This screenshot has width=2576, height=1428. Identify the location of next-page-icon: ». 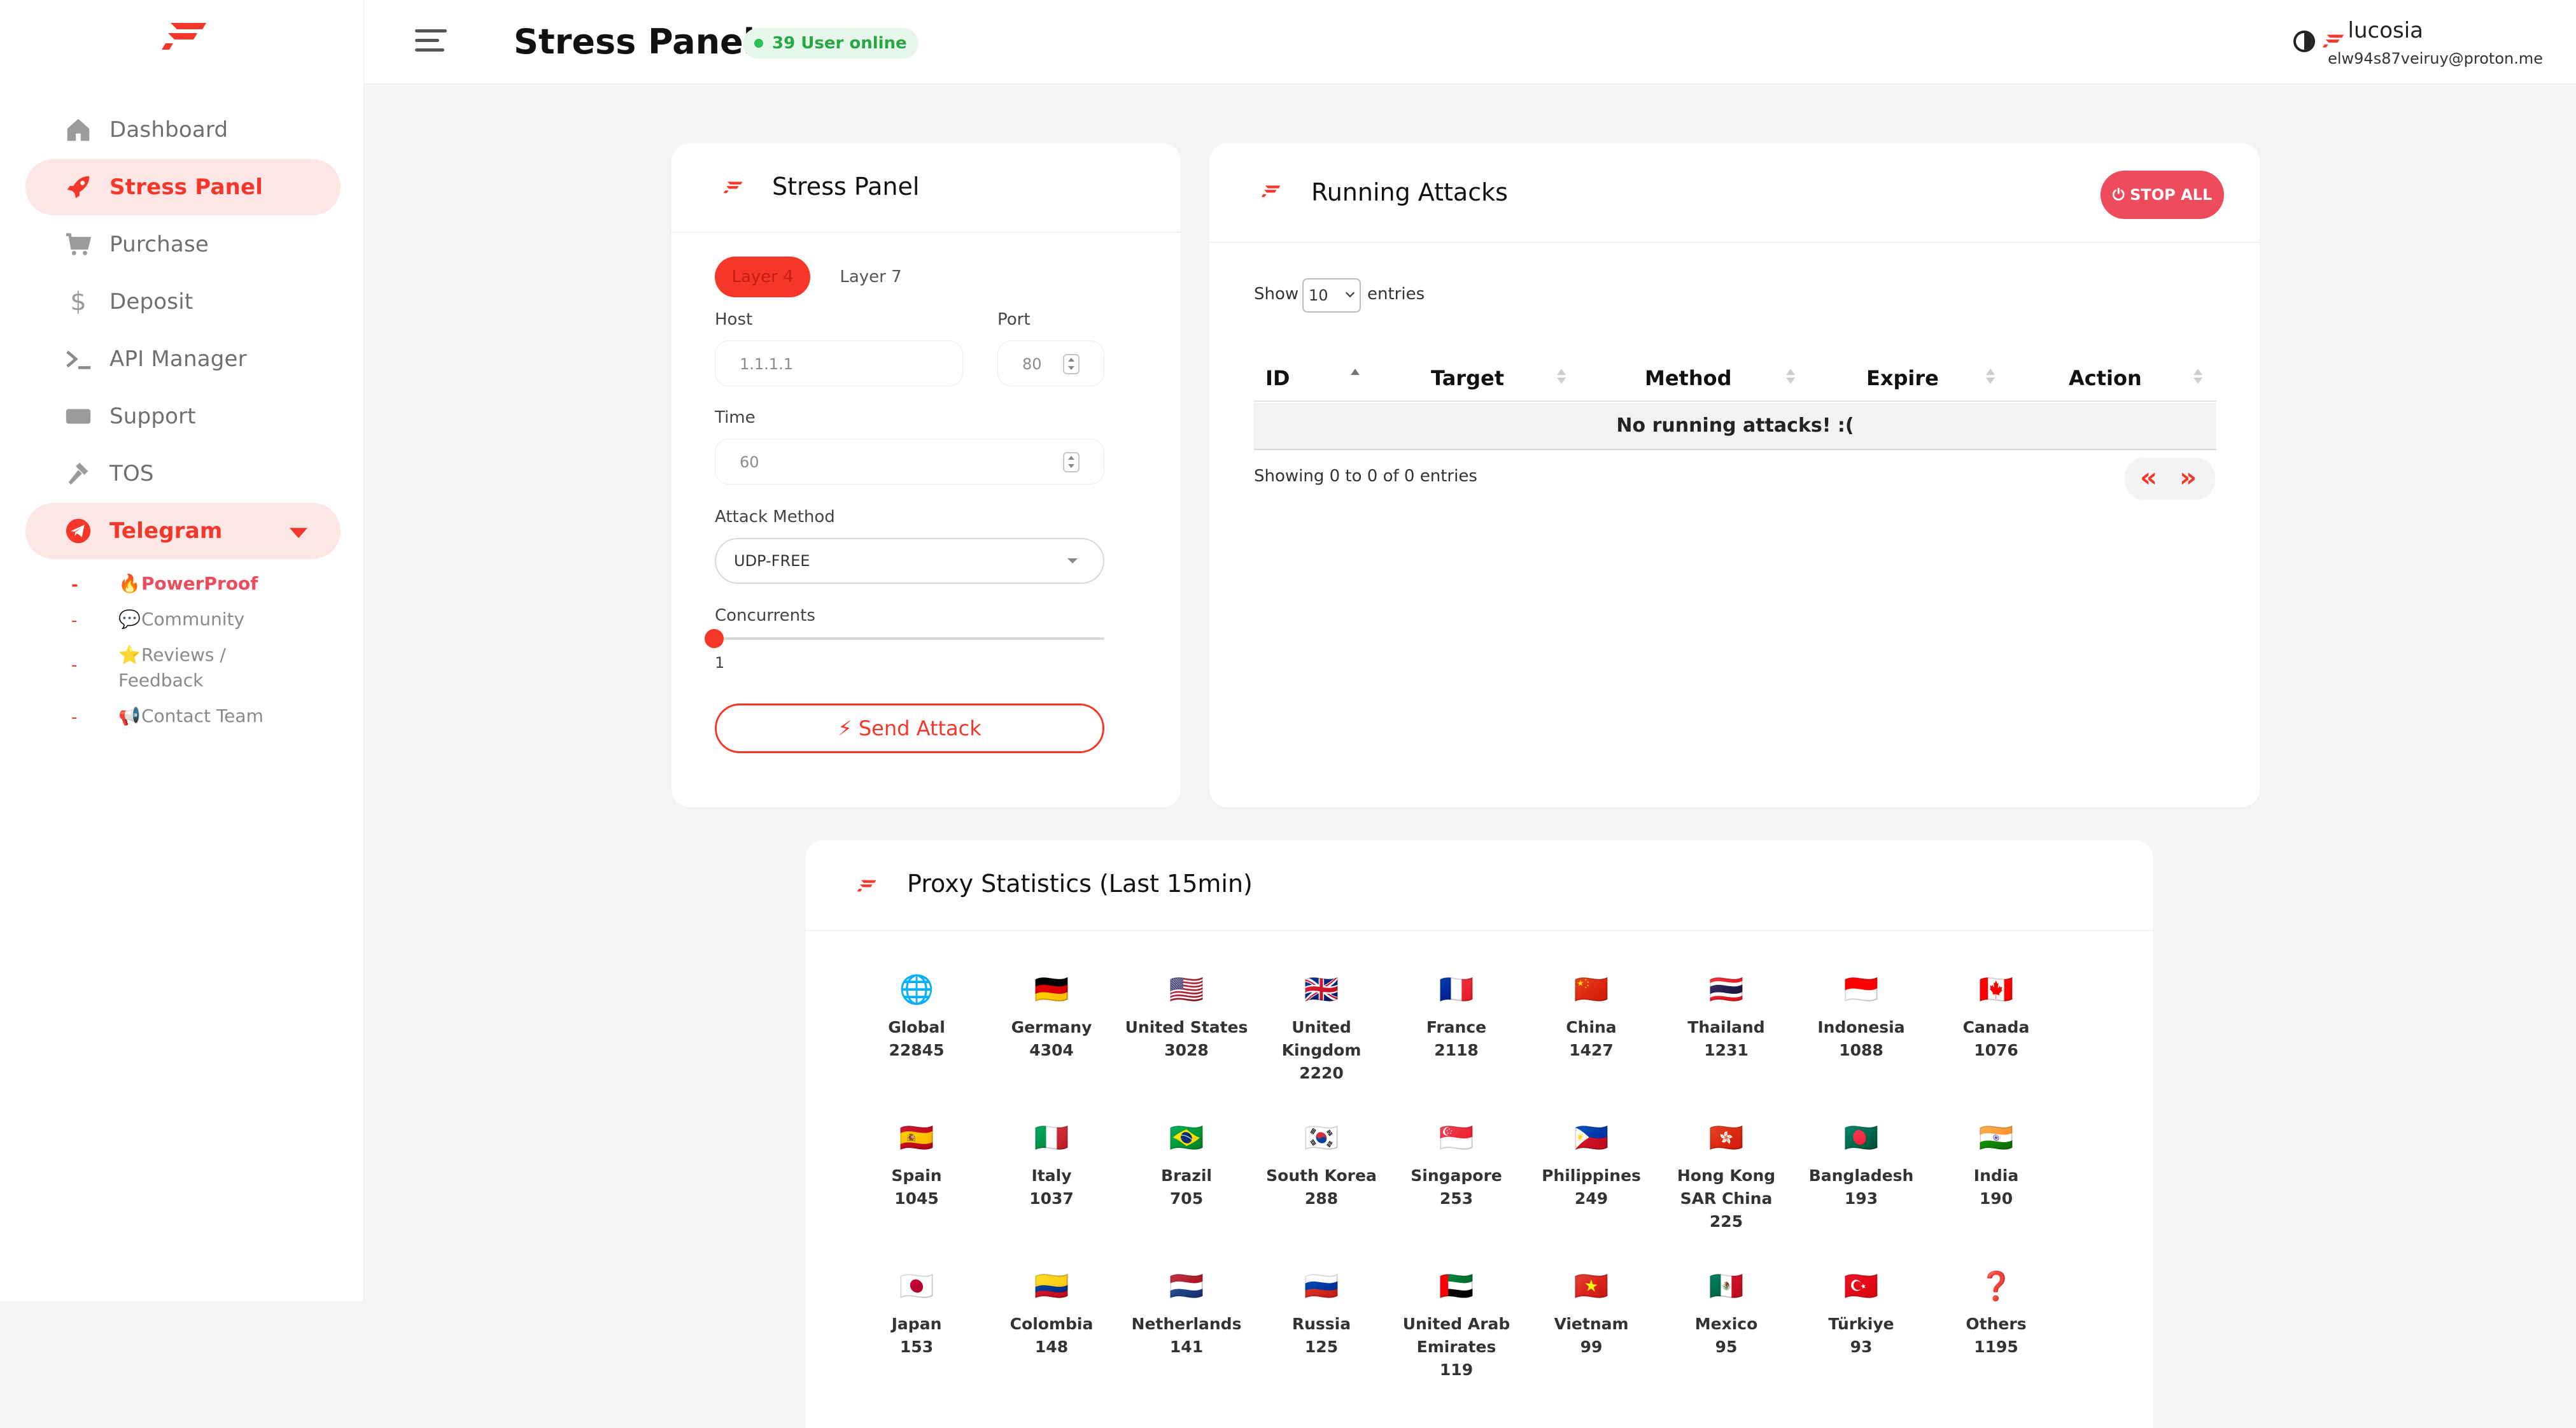
(2188, 477).